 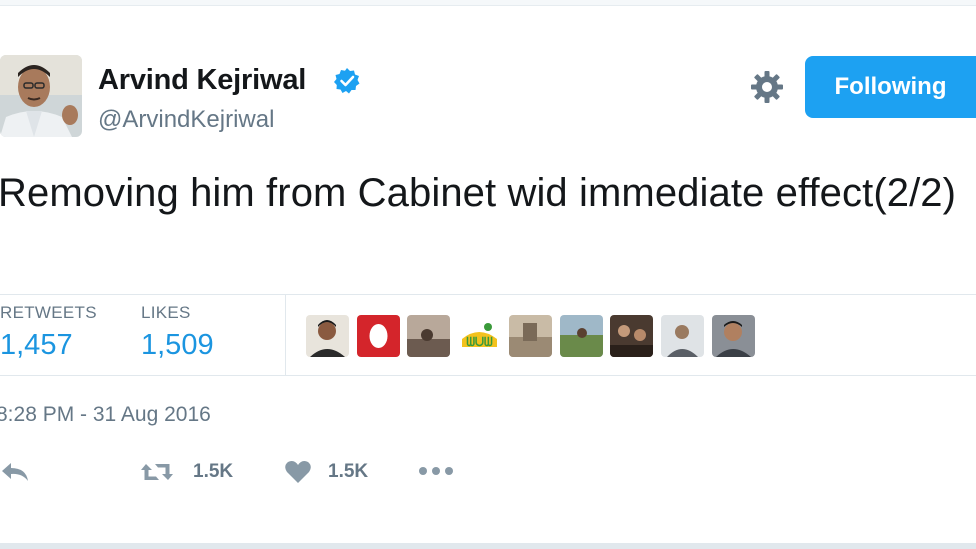 What do you see at coordinates (177, 345) in the screenshot?
I see `likes-value: 1,509` at bounding box center [177, 345].